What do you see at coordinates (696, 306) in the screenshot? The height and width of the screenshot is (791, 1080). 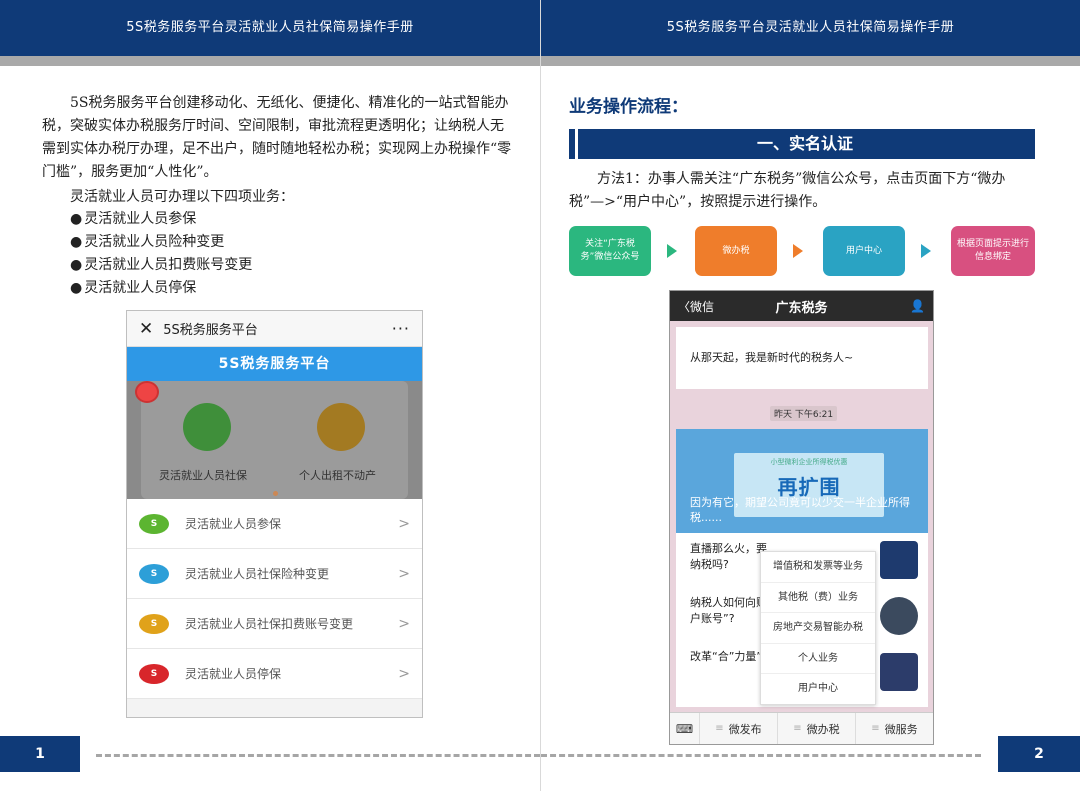 I see `back-button: 〈微信` at bounding box center [696, 306].